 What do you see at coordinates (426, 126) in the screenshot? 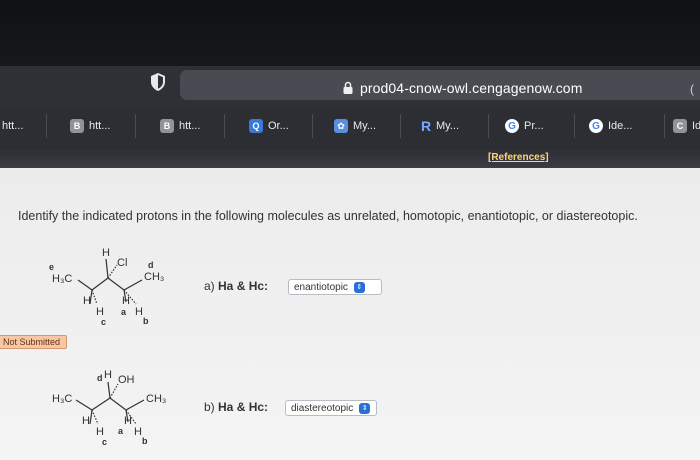
I see `r-icon: R` at bounding box center [426, 126].